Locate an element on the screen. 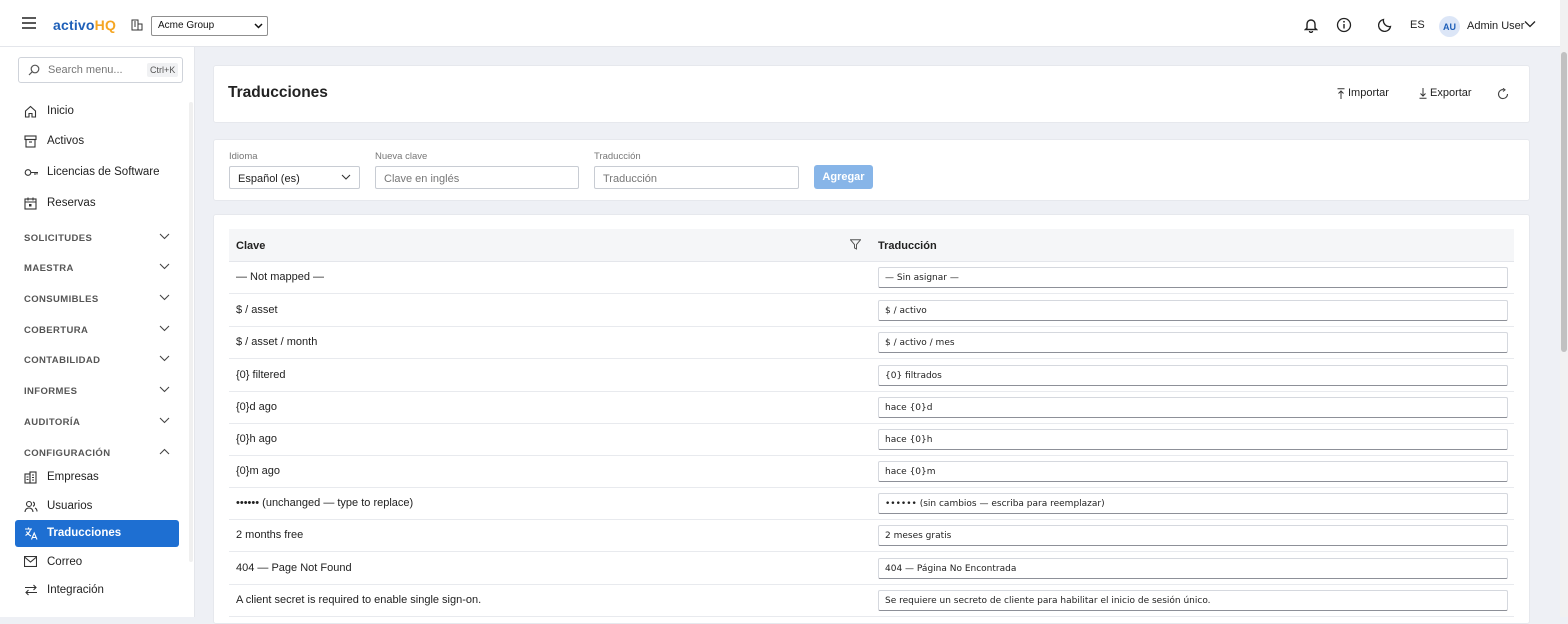 This screenshot has height=624, width=1568. translation-key: $ / asset / month is located at coordinates (277, 342).